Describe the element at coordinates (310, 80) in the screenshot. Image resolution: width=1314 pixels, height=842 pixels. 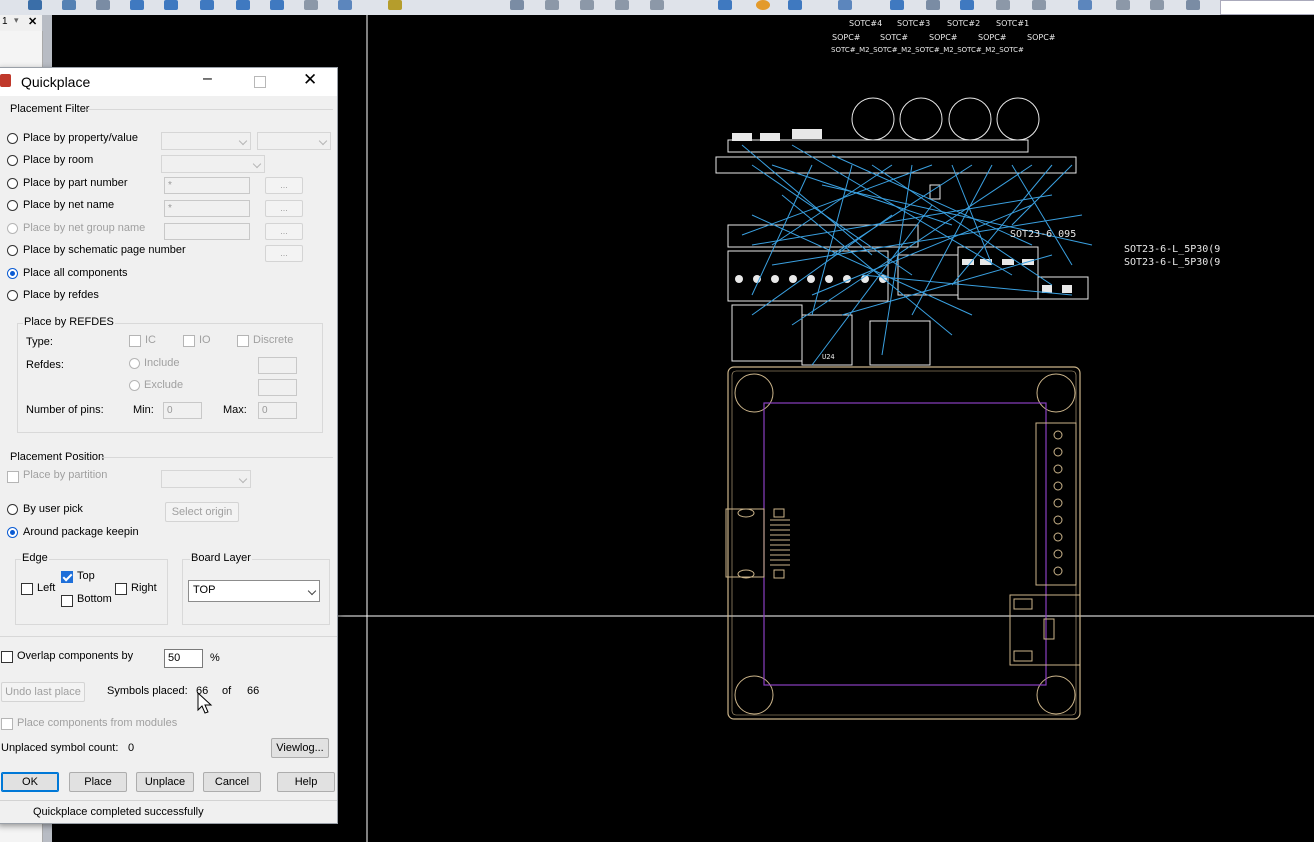
I see `close-button: ✕` at that location.